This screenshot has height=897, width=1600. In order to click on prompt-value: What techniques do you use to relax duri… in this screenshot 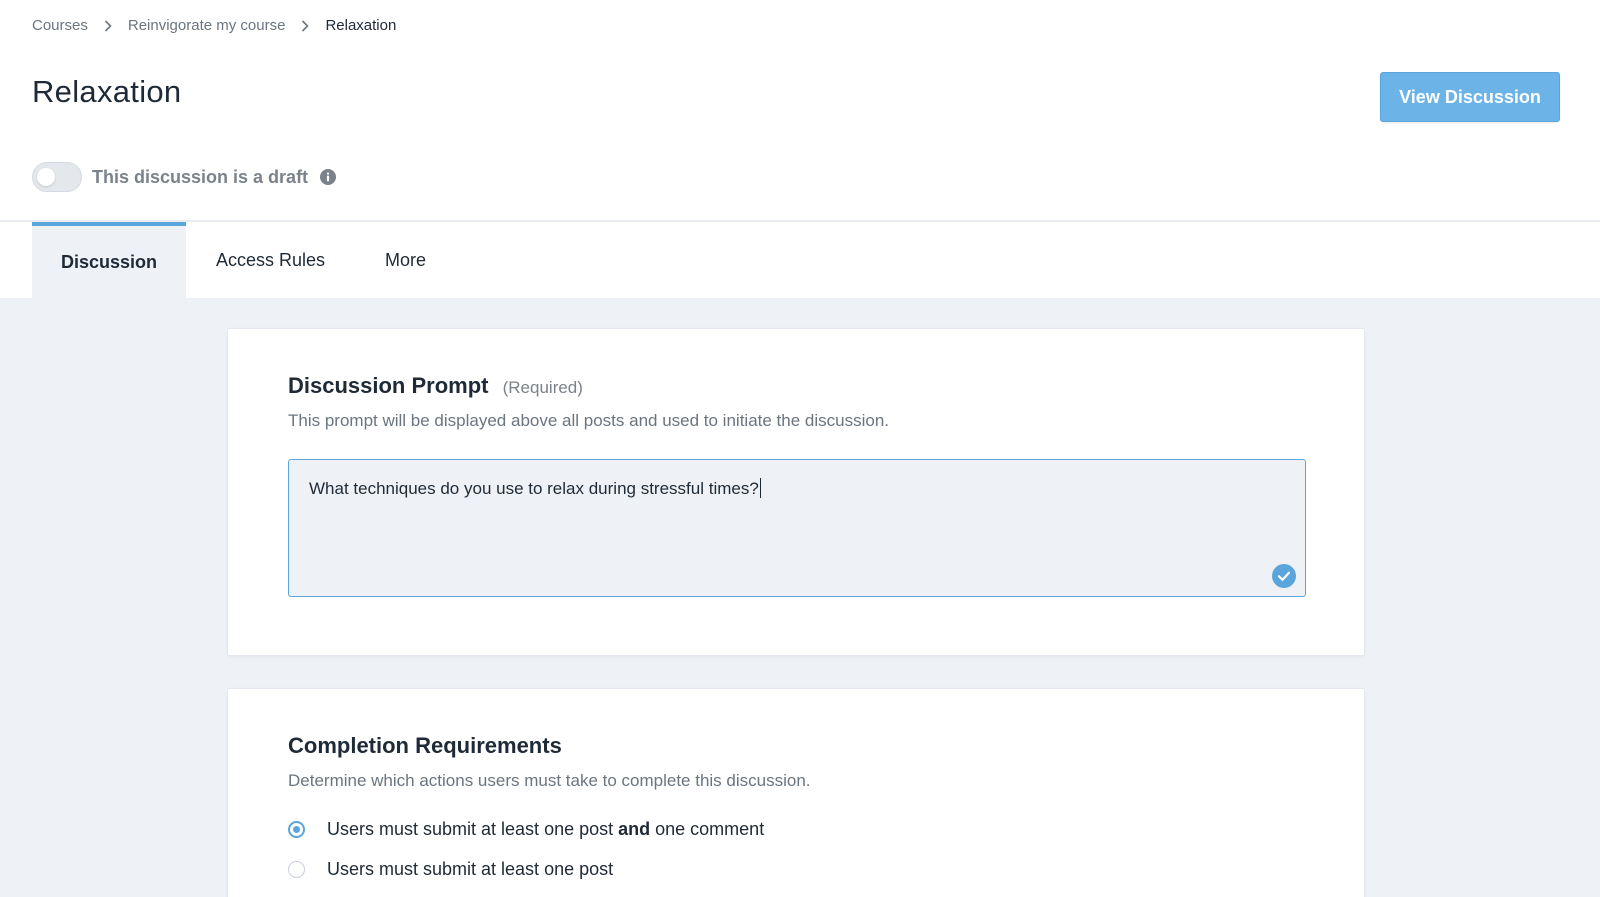, I will do `click(534, 488)`.